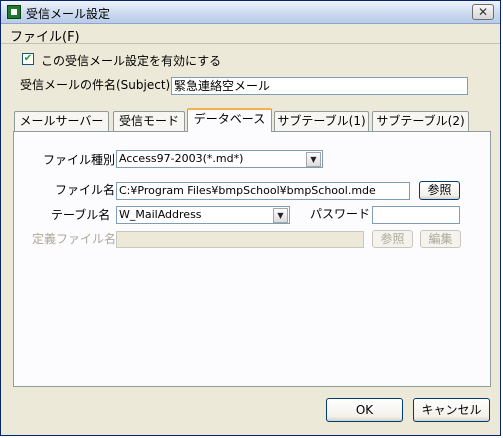  What do you see at coordinates (250, 34) in the screenshot?
I see `menu-bar: ファイル(F)` at bounding box center [250, 34].